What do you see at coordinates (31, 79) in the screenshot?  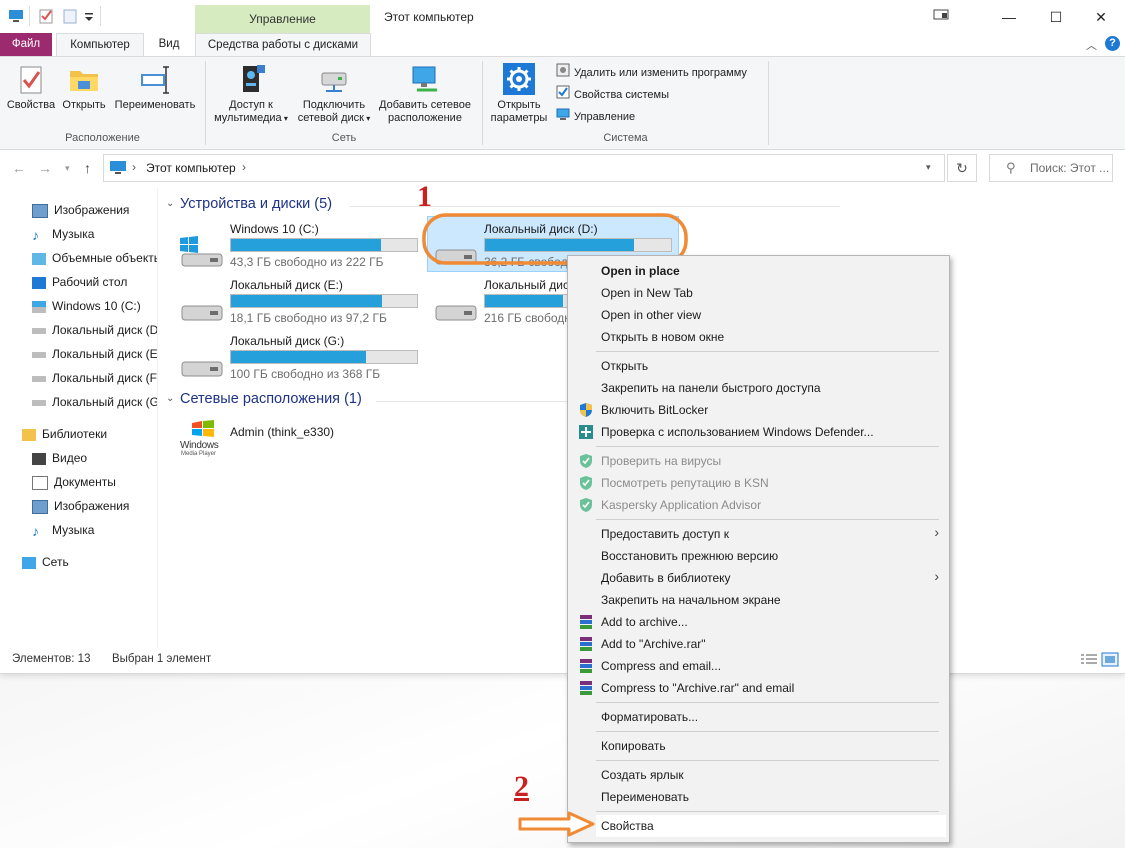 I see `properties-icon` at bounding box center [31, 79].